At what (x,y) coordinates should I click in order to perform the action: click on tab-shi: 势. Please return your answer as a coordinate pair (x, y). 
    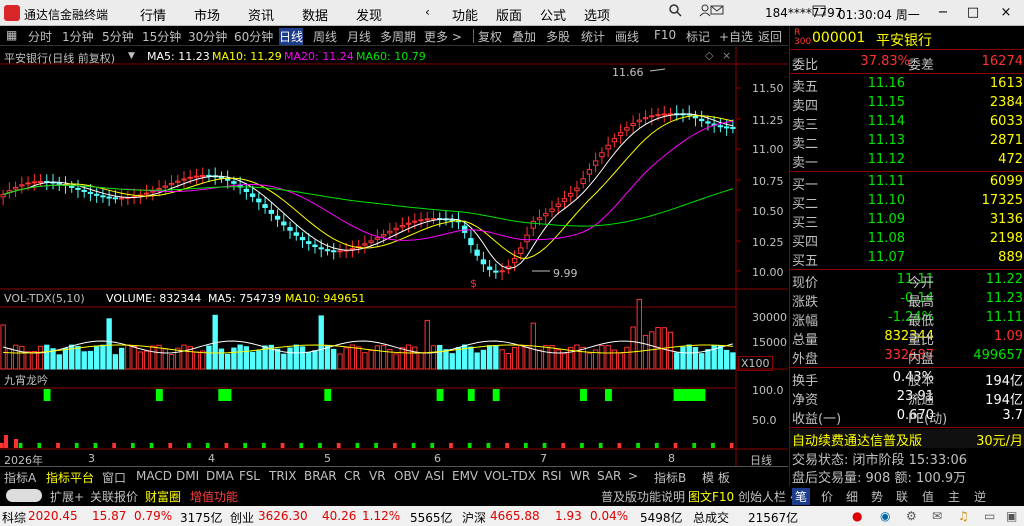
    Looking at the image, I should click on (877, 496).